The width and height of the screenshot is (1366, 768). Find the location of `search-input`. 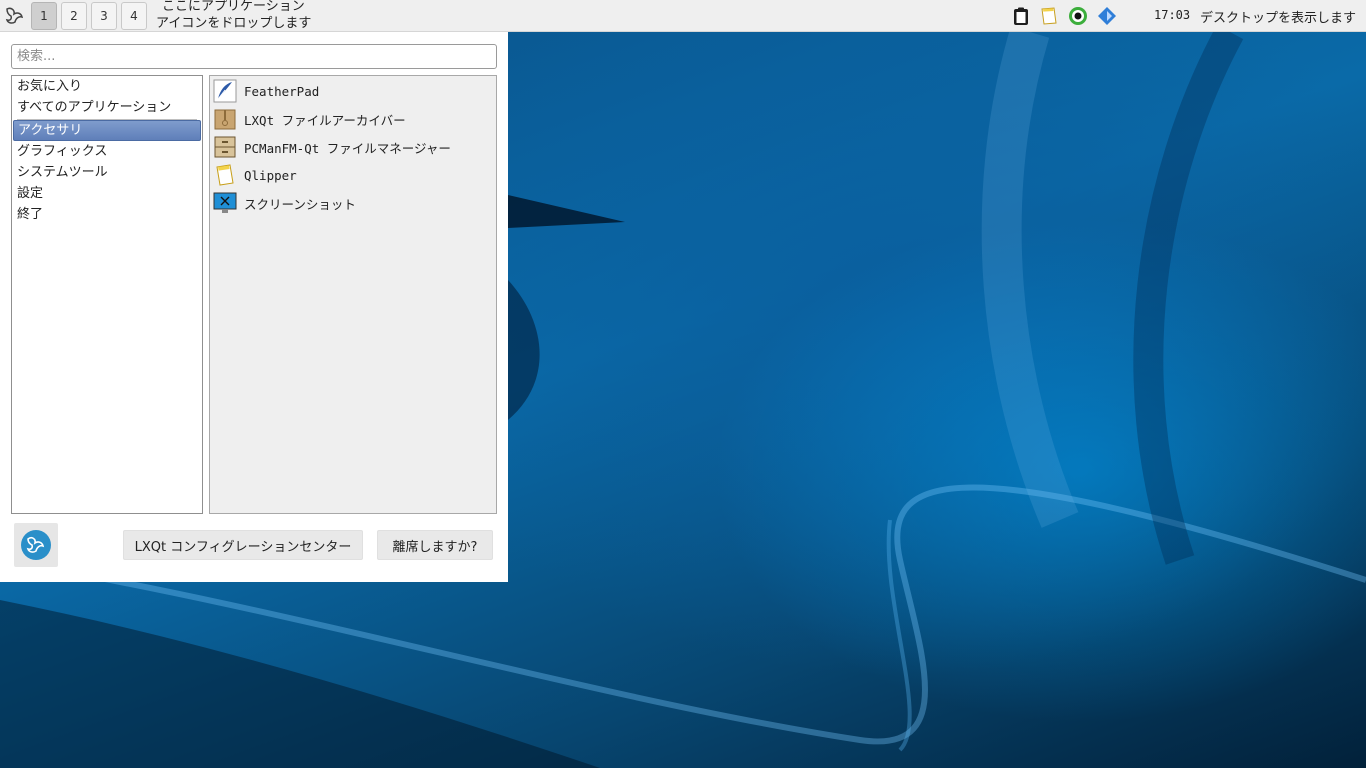

search-input is located at coordinates (254, 56).